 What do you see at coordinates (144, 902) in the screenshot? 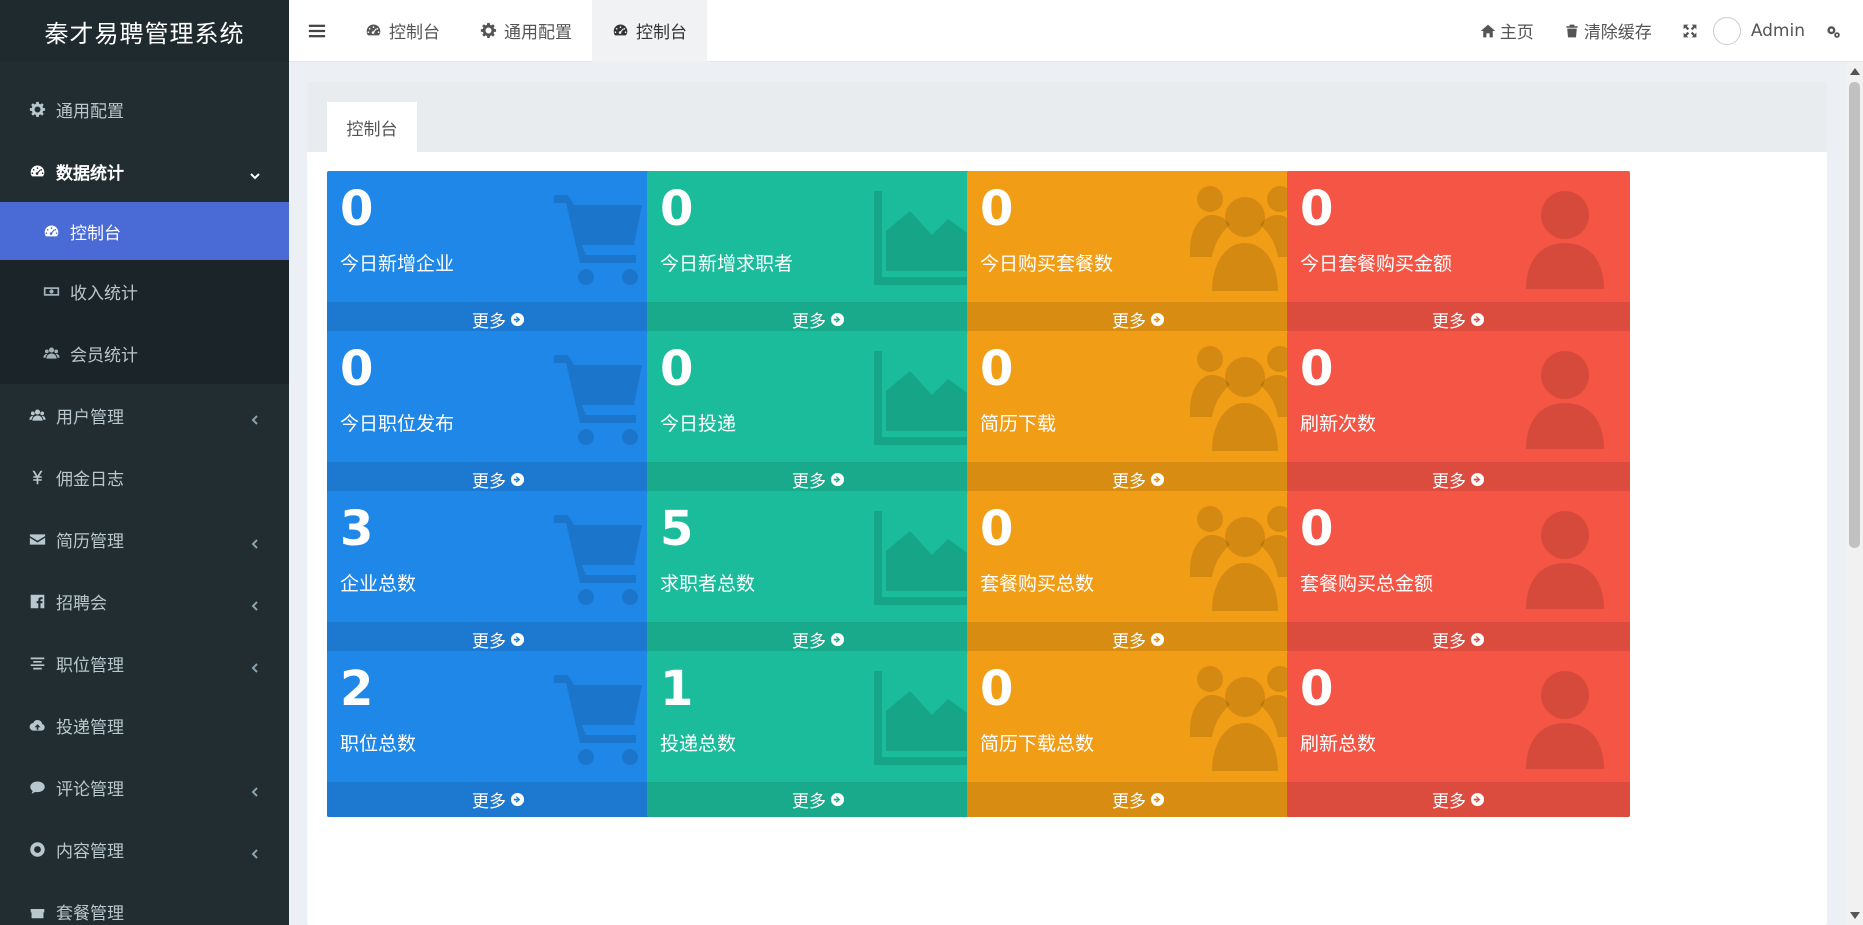
I see `sidebar-item-13: 套餐管理` at bounding box center [144, 902].